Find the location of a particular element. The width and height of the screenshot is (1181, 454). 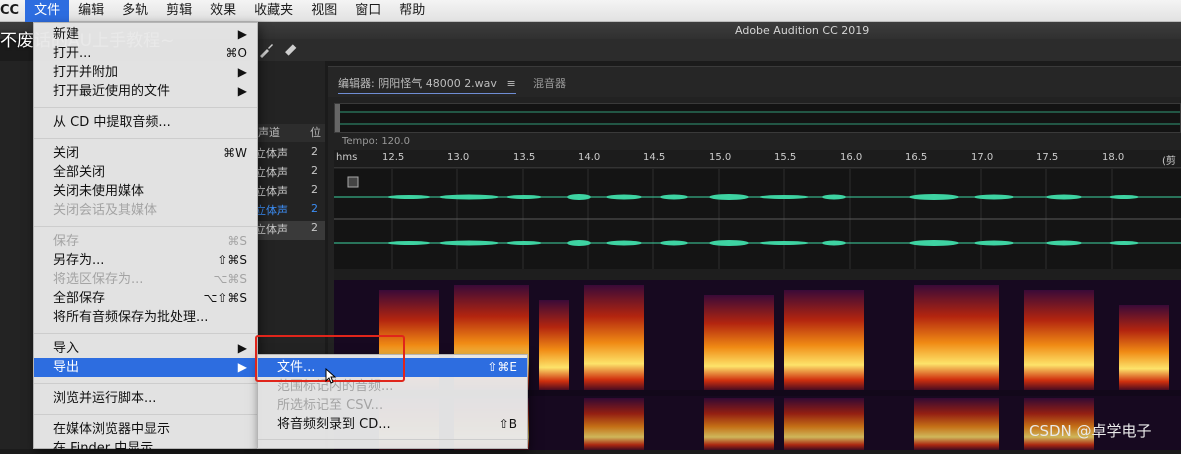

menu-item-close-unused: 关闭未使用媒体 is located at coordinates (145, 191).